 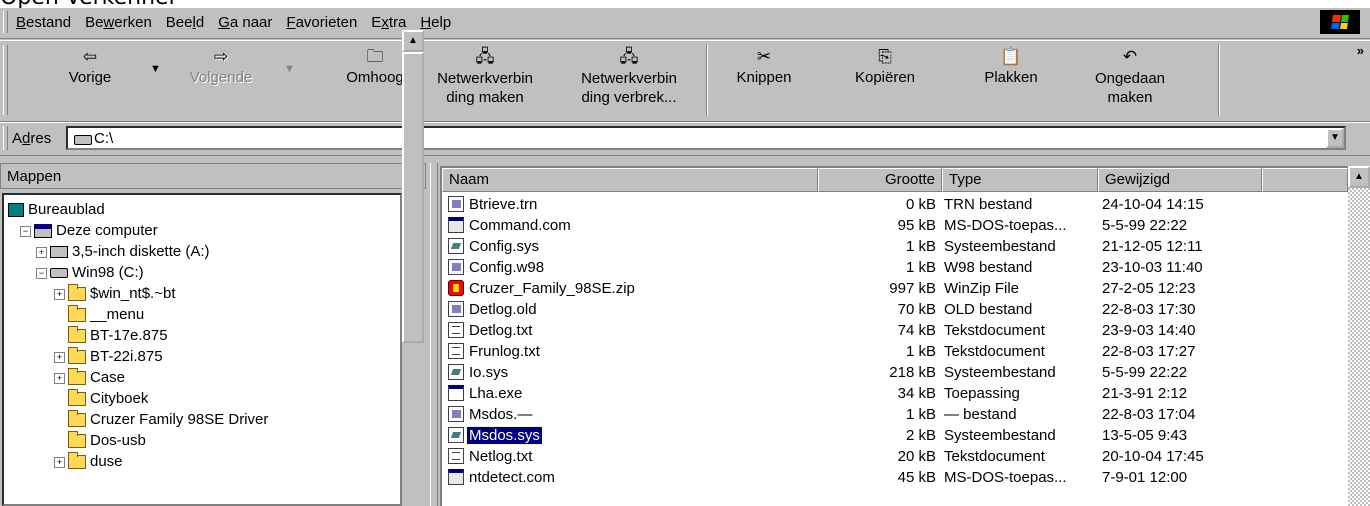 What do you see at coordinates (90, 77) in the screenshot?
I see `back-label: Vorige` at bounding box center [90, 77].